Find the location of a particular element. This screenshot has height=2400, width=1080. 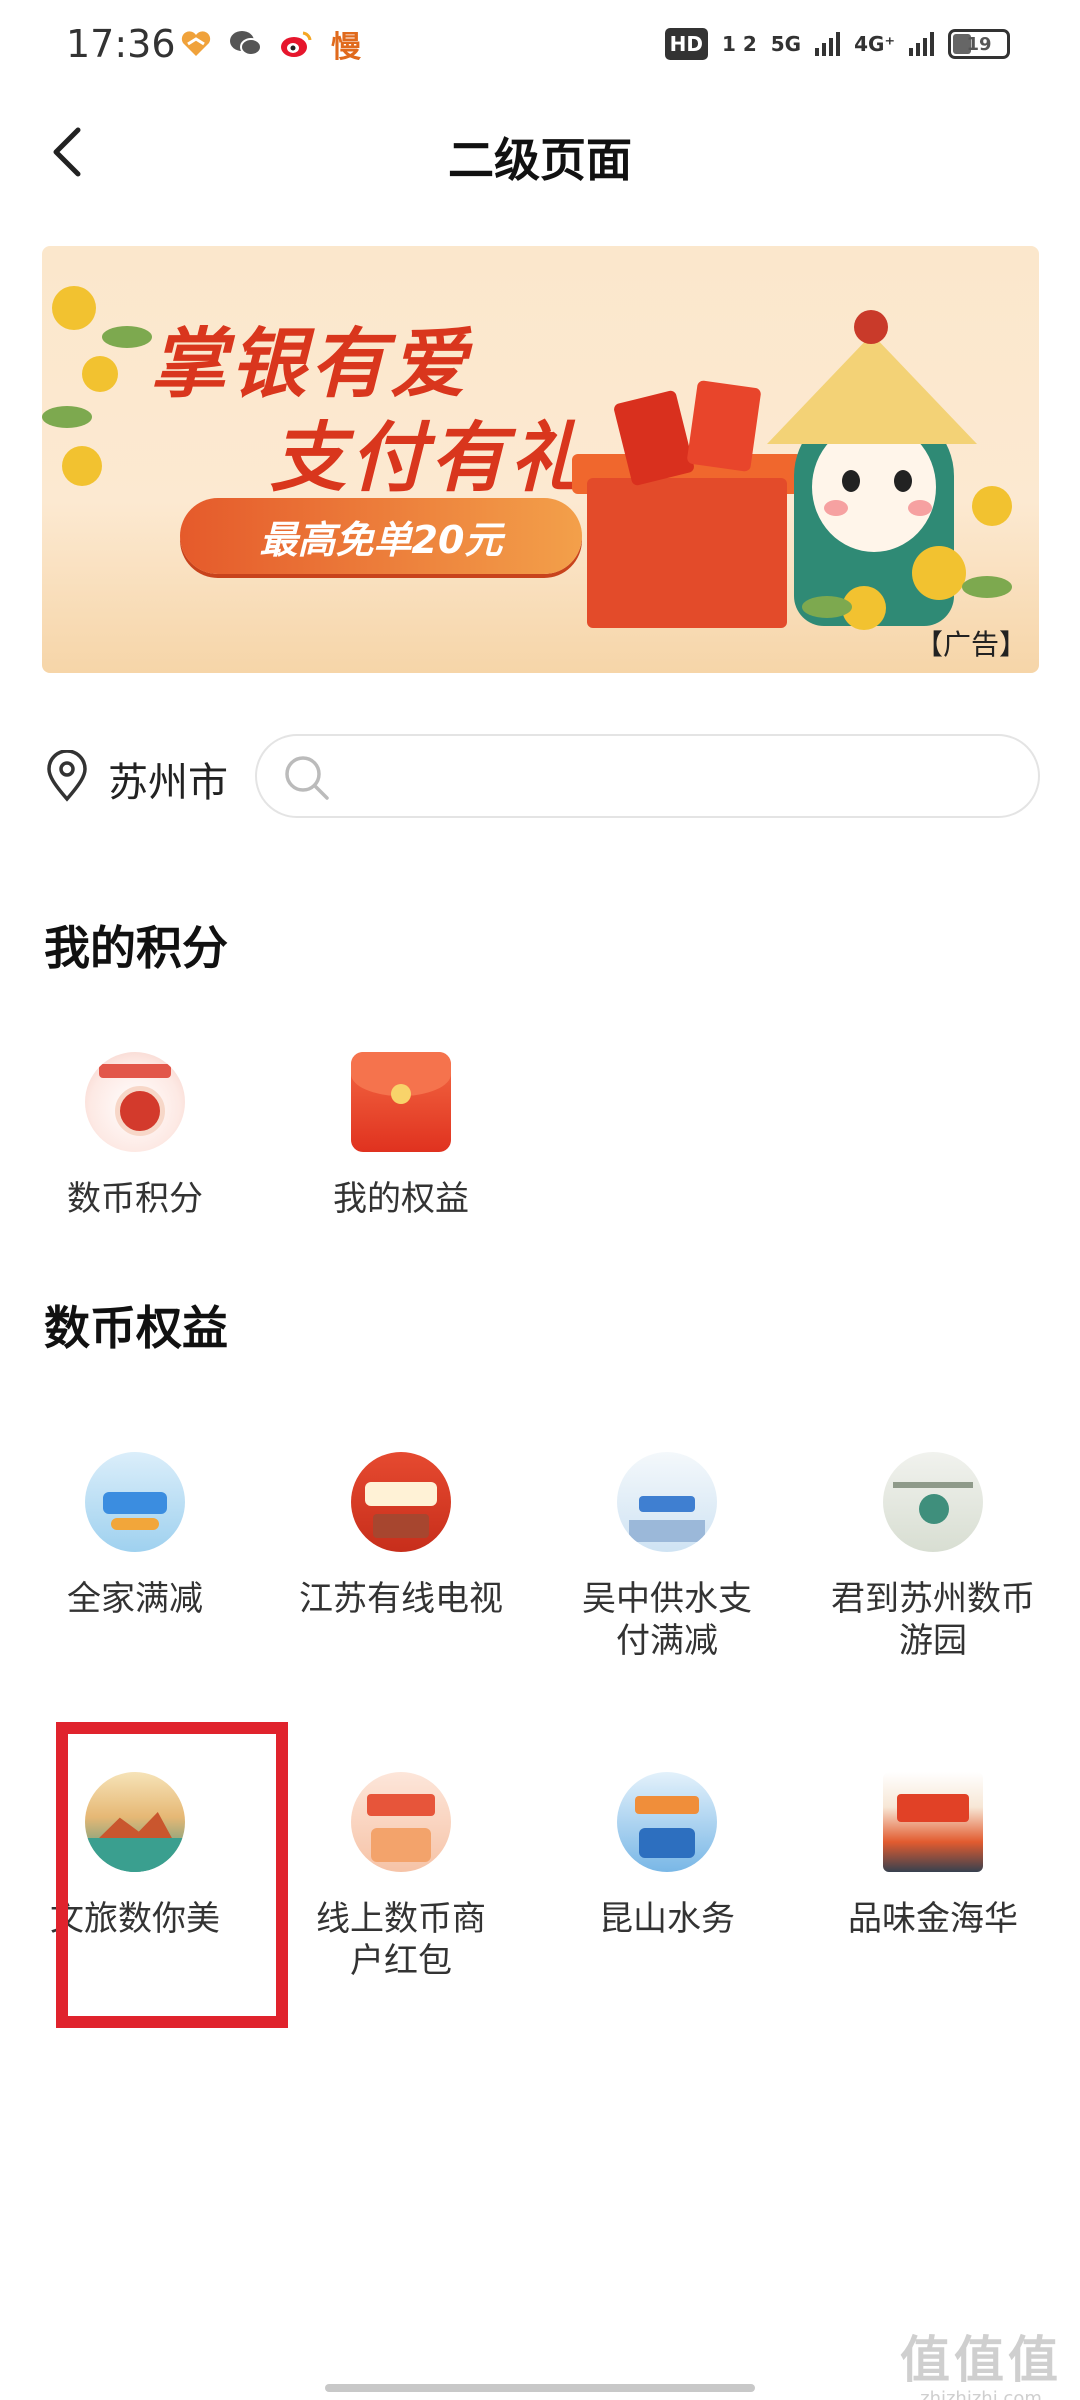

city-selector: 苏州市 is located at coordinates (168, 779).